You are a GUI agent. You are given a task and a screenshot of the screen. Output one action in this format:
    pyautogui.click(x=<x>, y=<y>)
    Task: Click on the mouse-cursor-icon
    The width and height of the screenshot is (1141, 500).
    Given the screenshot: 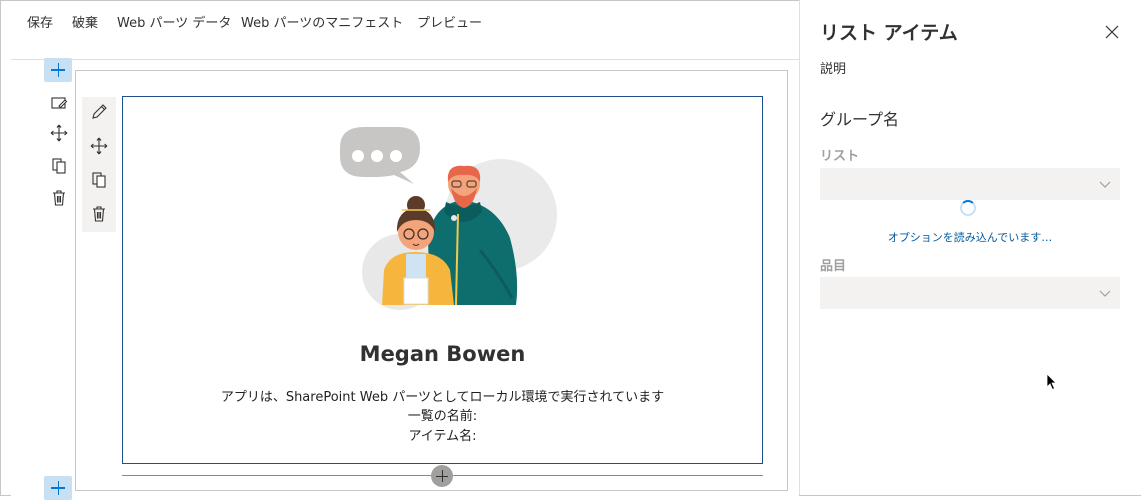 What is the action you would take?
    pyautogui.click(x=1051, y=382)
    